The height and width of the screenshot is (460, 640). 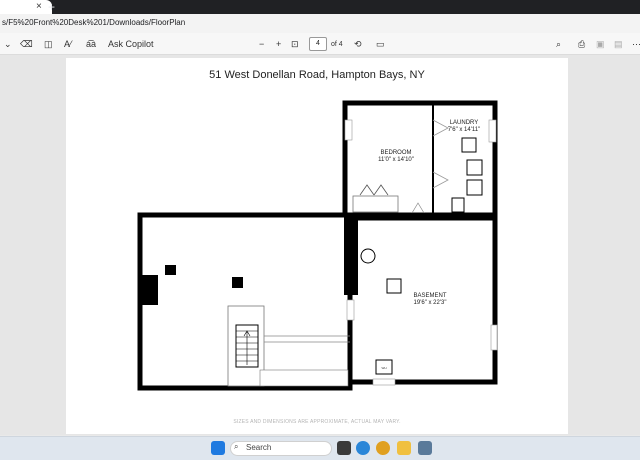 What do you see at coordinates (368, 256) in the screenshot?
I see `water-heater` at bounding box center [368, 256].